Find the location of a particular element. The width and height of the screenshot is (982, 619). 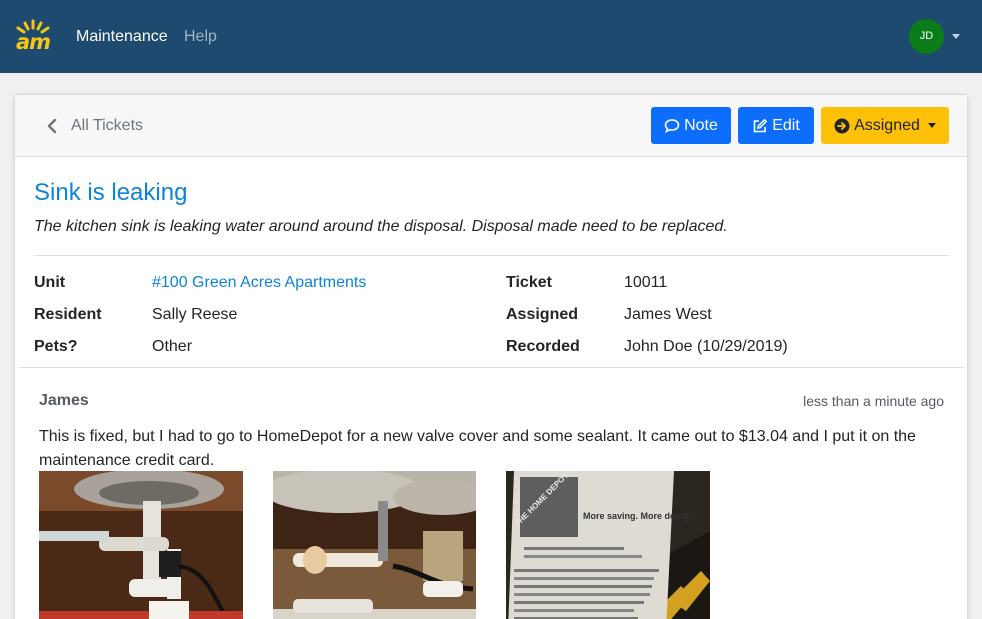

recorded-label: Recorded is located at coordinates (543, 346).